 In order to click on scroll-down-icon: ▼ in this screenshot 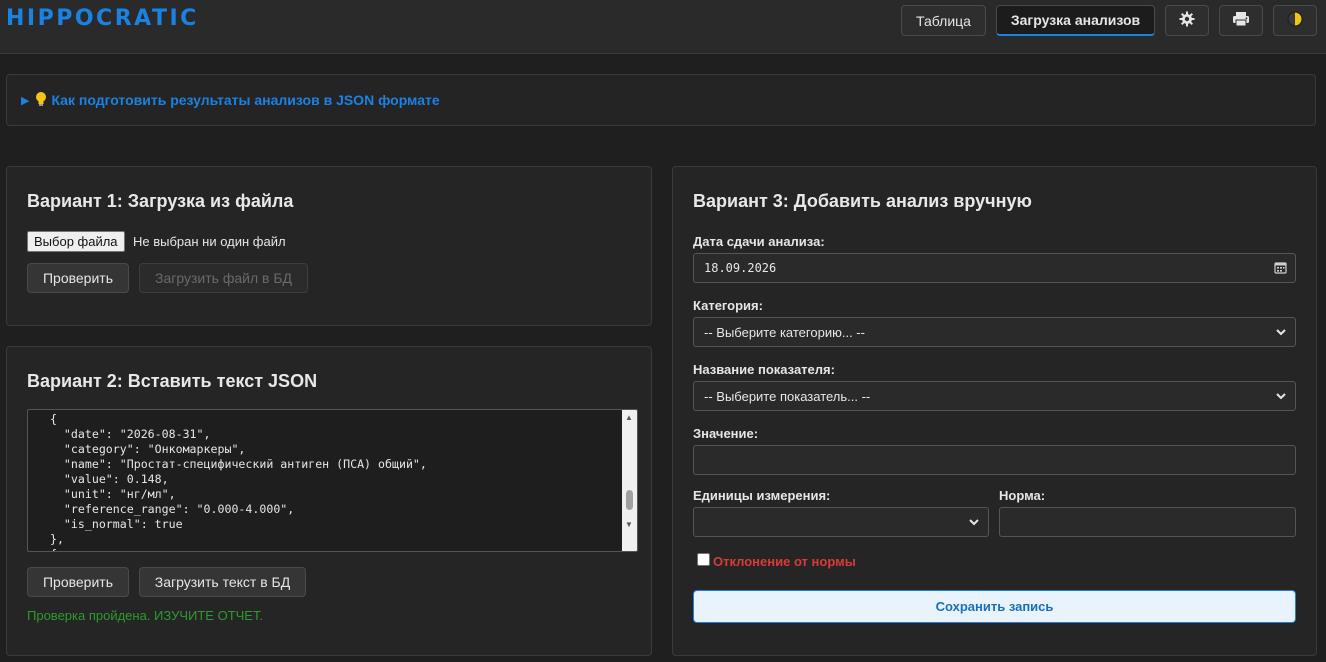, I will do `click(629, 524)`.